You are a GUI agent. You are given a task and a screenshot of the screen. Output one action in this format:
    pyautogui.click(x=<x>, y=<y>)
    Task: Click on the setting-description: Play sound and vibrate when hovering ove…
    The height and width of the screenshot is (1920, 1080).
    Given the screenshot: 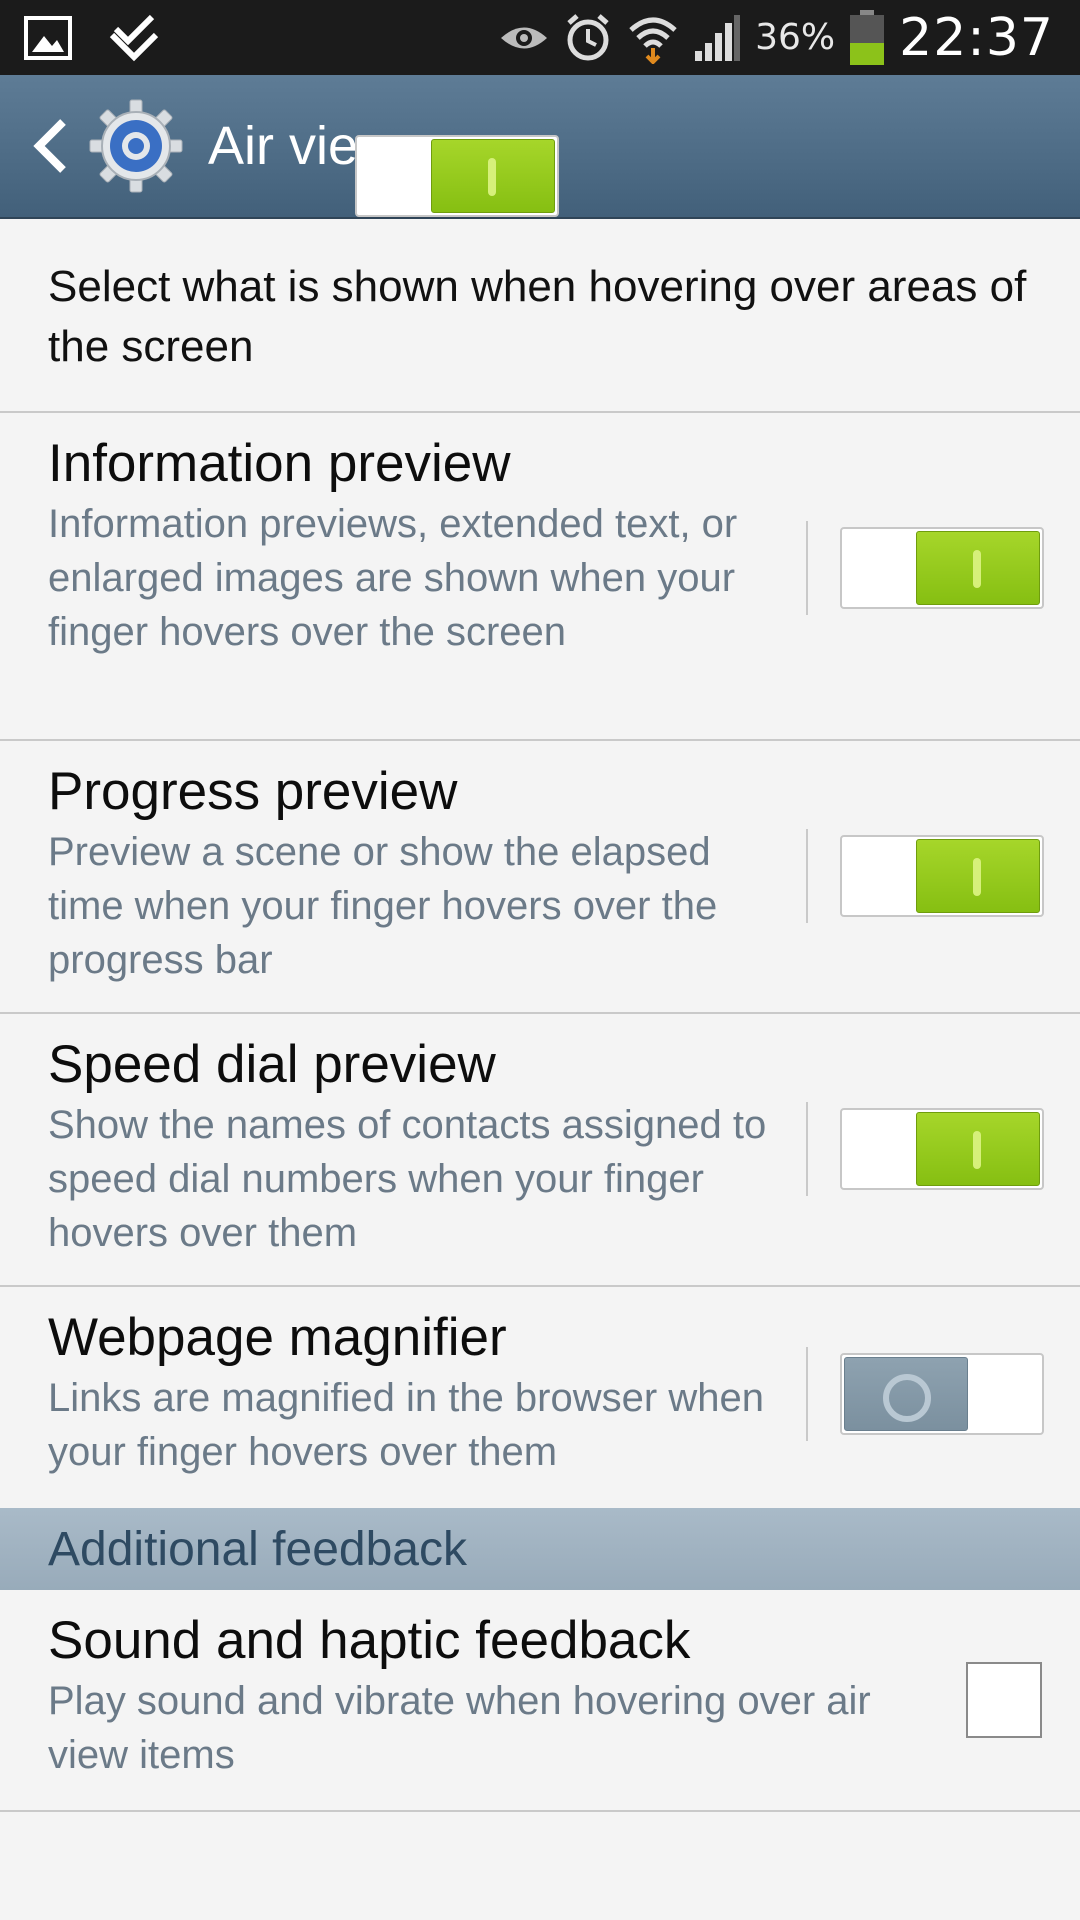 What is the action you would take?
    pyautogui.click(x=459, y=1728)
    